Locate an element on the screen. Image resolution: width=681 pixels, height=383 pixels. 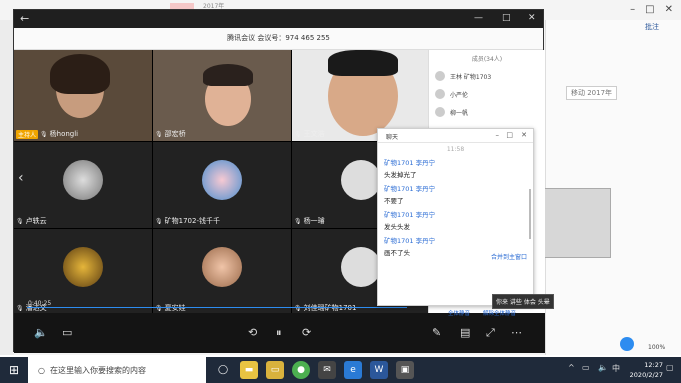
participant-tile: 主持人 🎙 杨hongli is located at coordinates (83, 95).